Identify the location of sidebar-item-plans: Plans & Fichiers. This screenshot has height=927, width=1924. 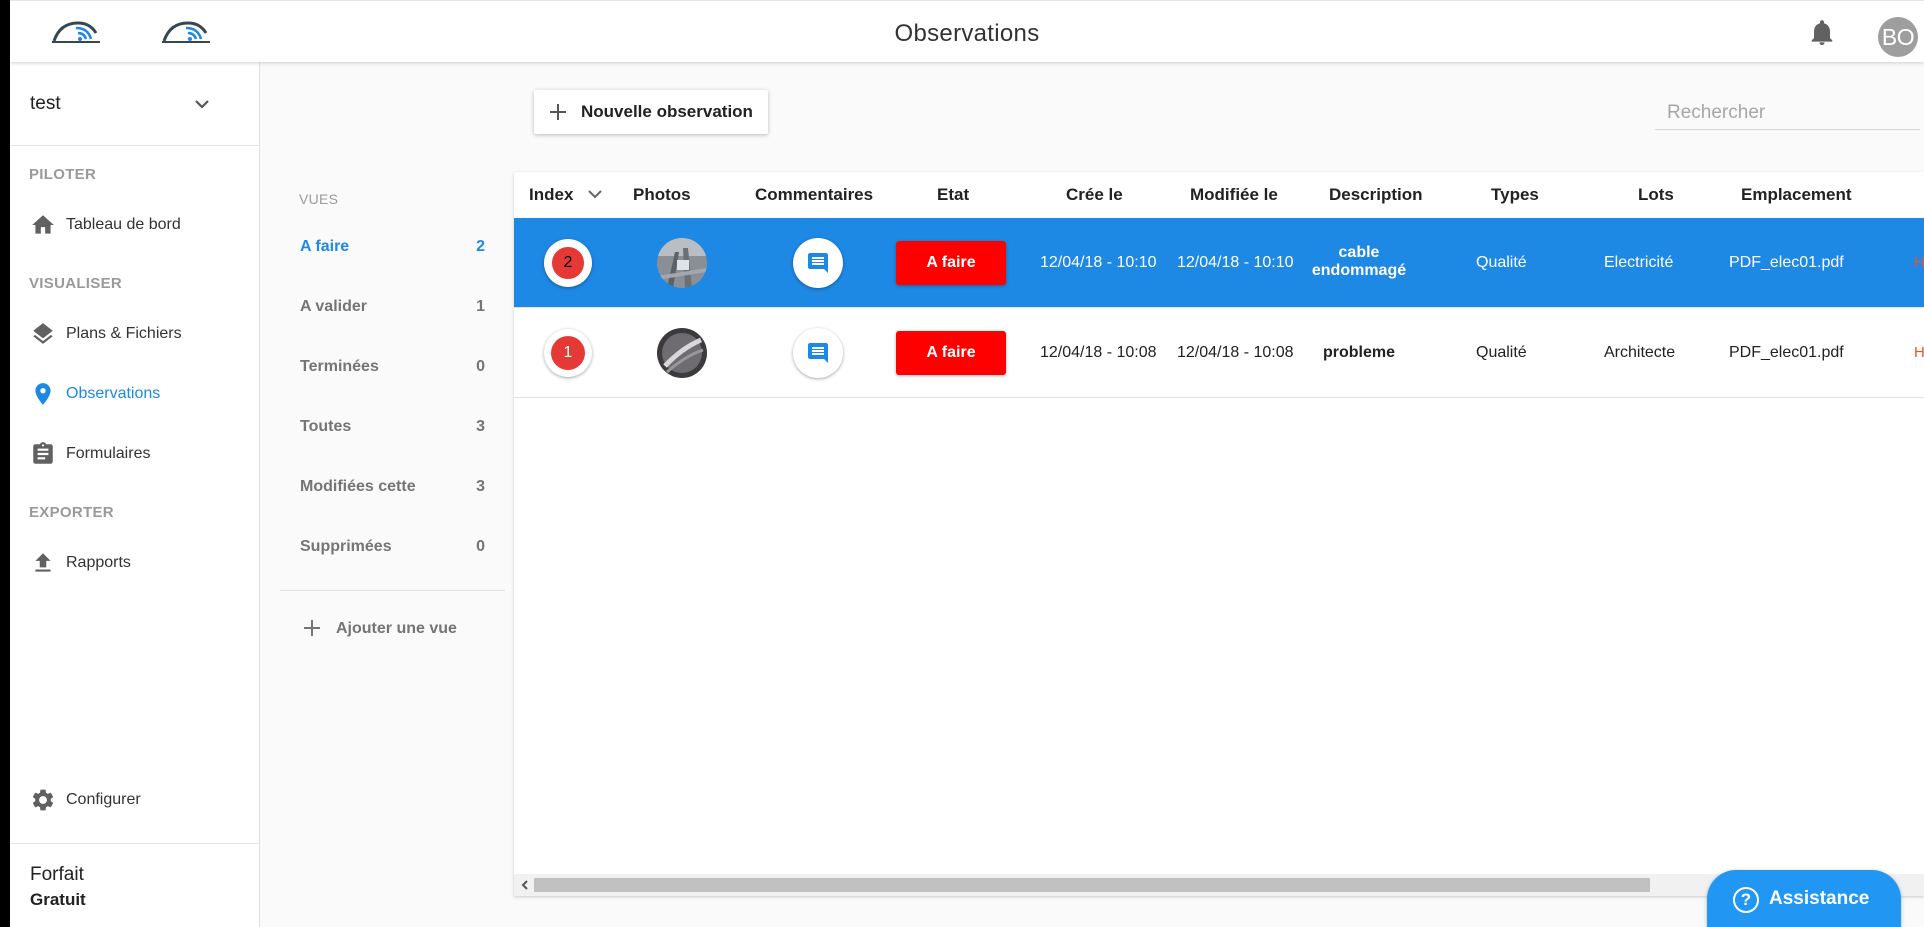
(135, 334).